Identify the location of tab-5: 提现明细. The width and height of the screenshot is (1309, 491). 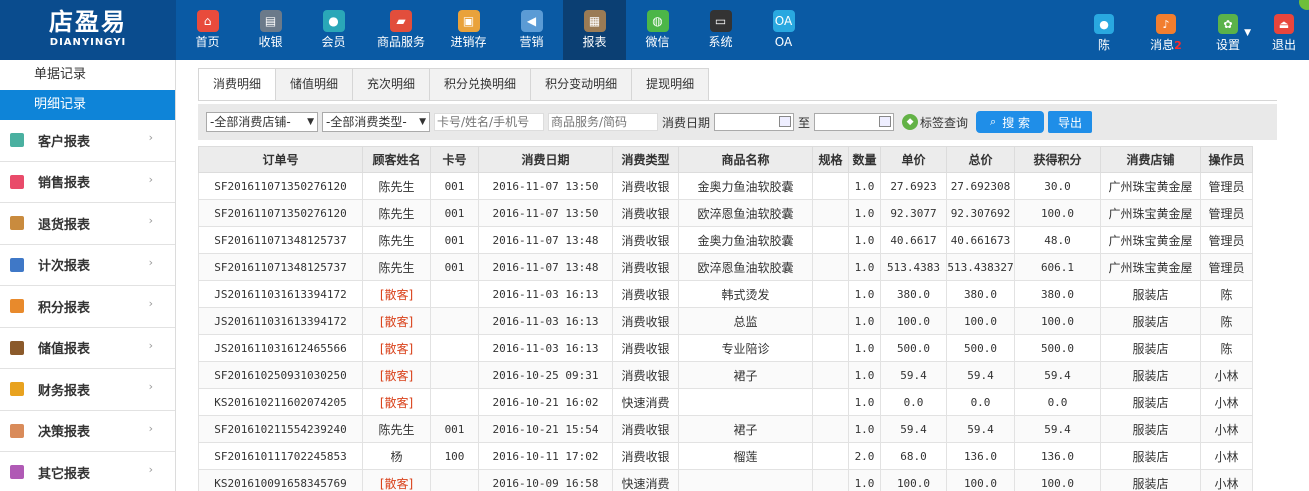
(670, 84).